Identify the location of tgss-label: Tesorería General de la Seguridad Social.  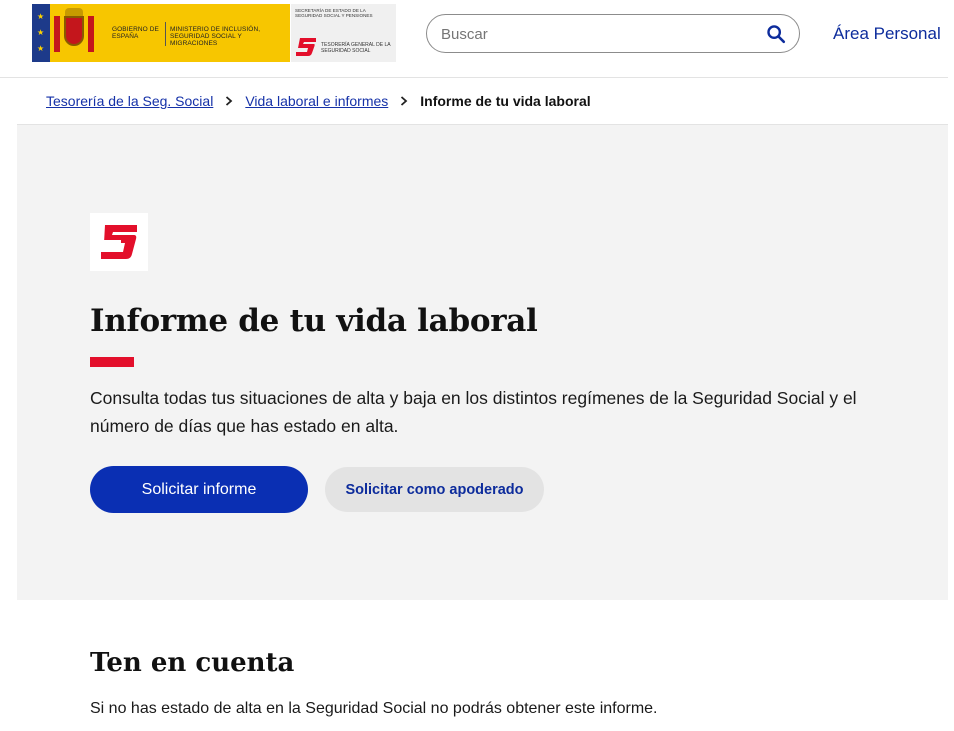
(356, 48).